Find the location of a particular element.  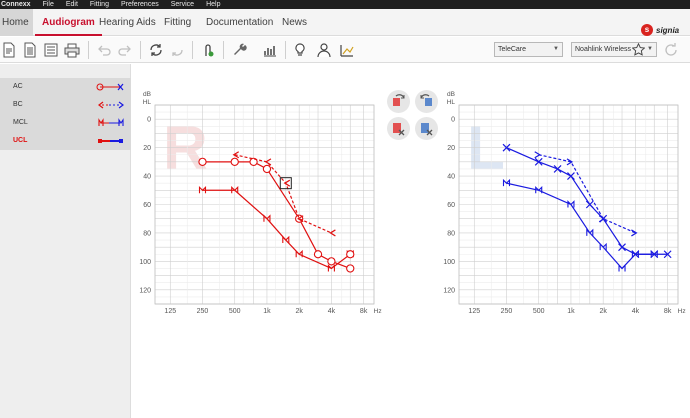

x-tick-label: 1k is located at coordinates (571, 311).